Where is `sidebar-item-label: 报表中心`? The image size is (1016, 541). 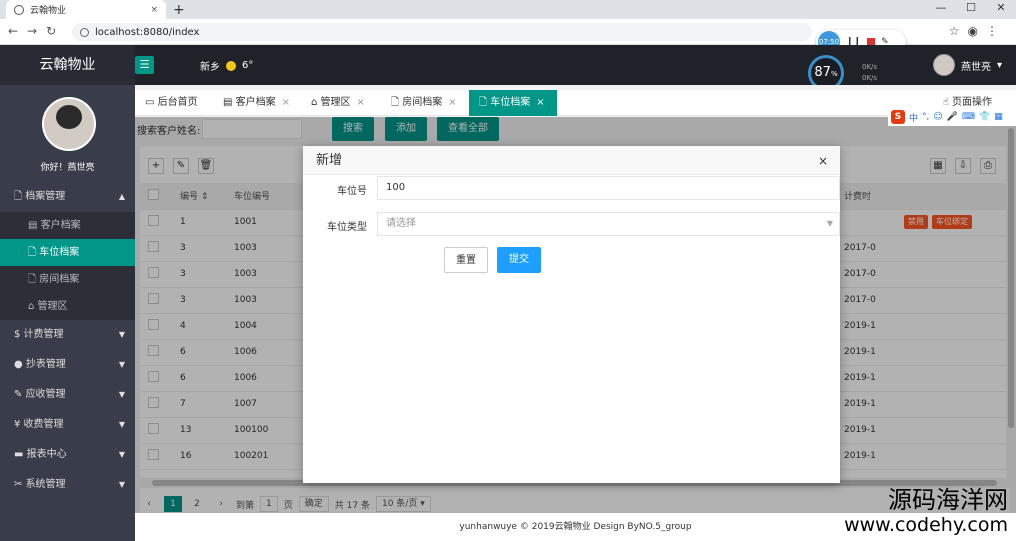 sidebar-item-label: 报表中心 is located at coordinates (46, 454).